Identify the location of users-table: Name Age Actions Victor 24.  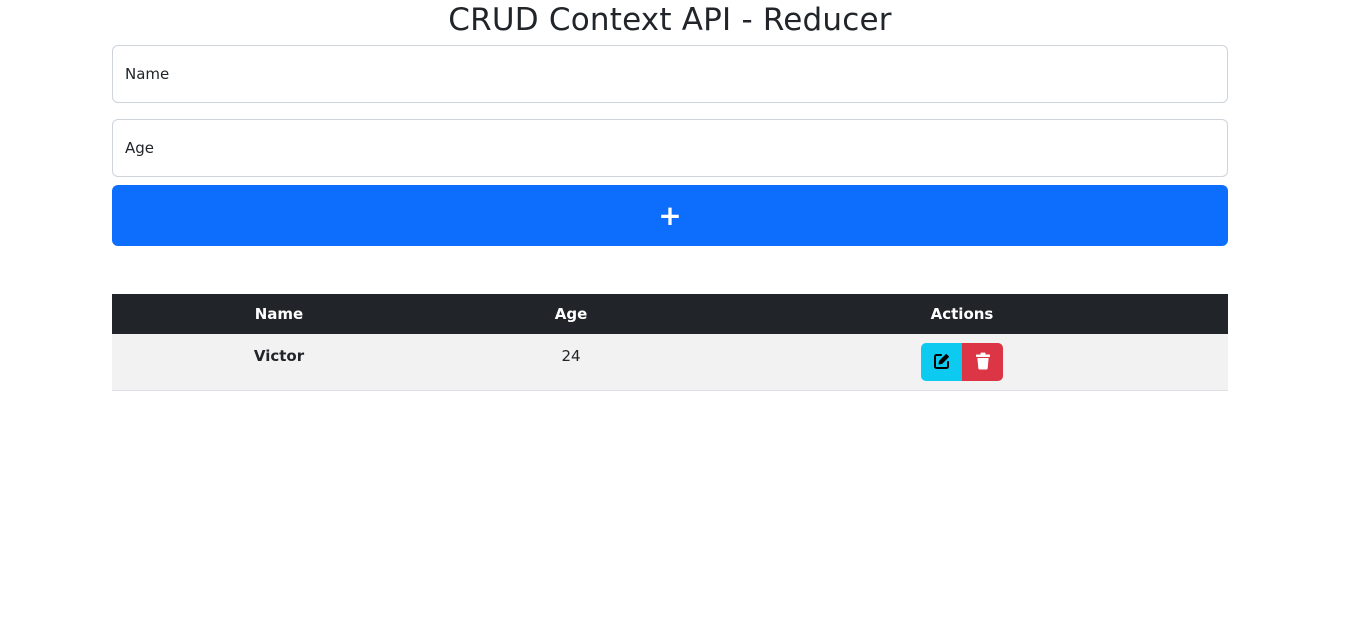
(670, 342).